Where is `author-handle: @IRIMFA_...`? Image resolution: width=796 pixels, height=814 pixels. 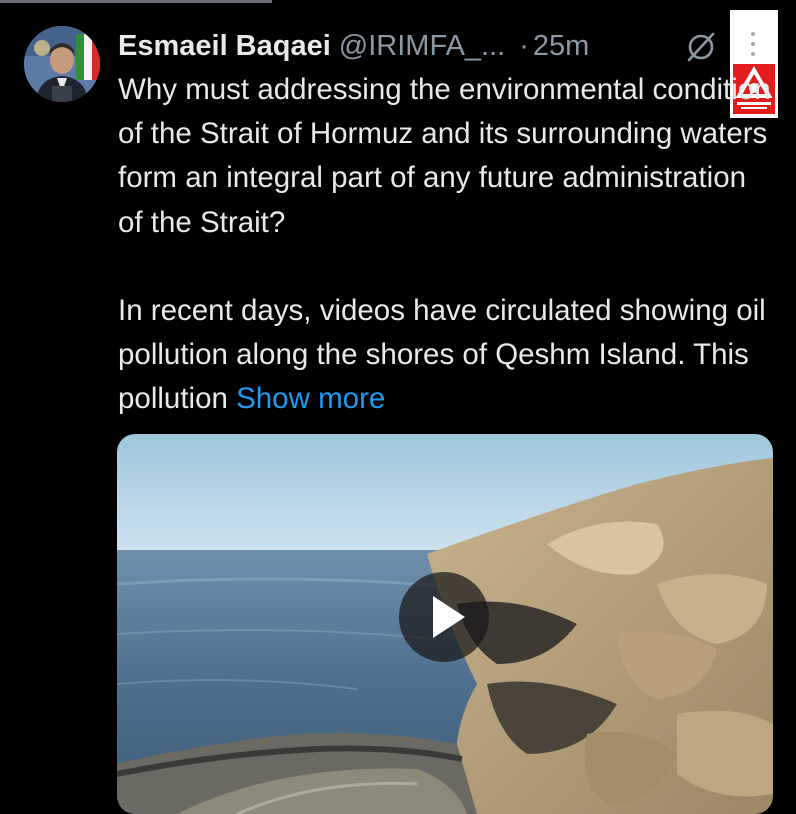
author-handle: @IRIMFA_... is located at coordinates (422, 46).